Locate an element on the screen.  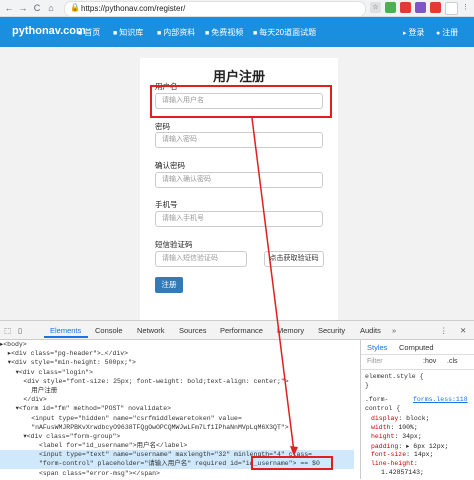
dom-line: <label for="id_username">用户名</label> is located at coordinates (177, 445).